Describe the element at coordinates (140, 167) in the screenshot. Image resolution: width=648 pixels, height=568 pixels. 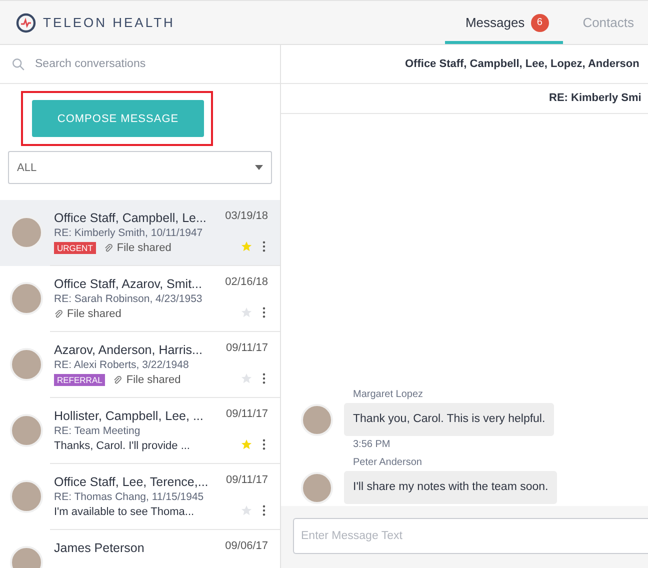
I see `filter-dropdown: ALL` at that location.